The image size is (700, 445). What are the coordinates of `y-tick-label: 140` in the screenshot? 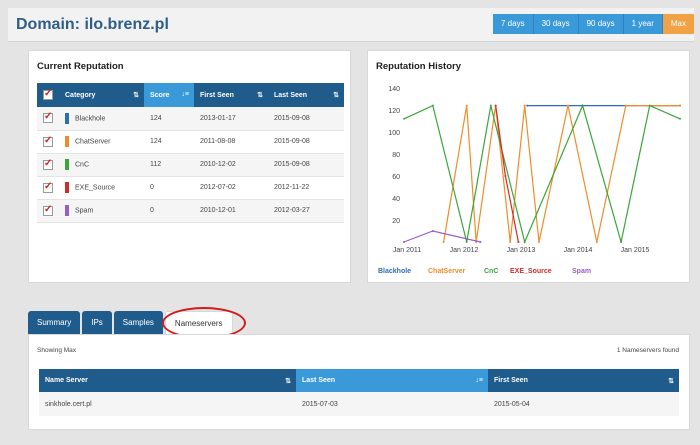 It's located at (394, 89).